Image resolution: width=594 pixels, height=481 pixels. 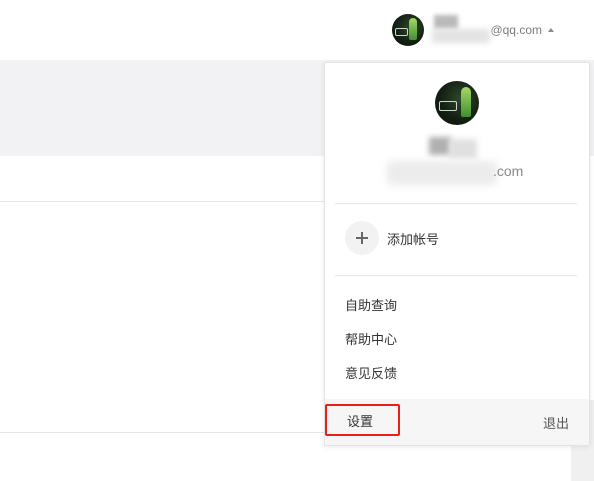 I want to click on add-account-button: 添加帐号, so click(x=392, y=238).